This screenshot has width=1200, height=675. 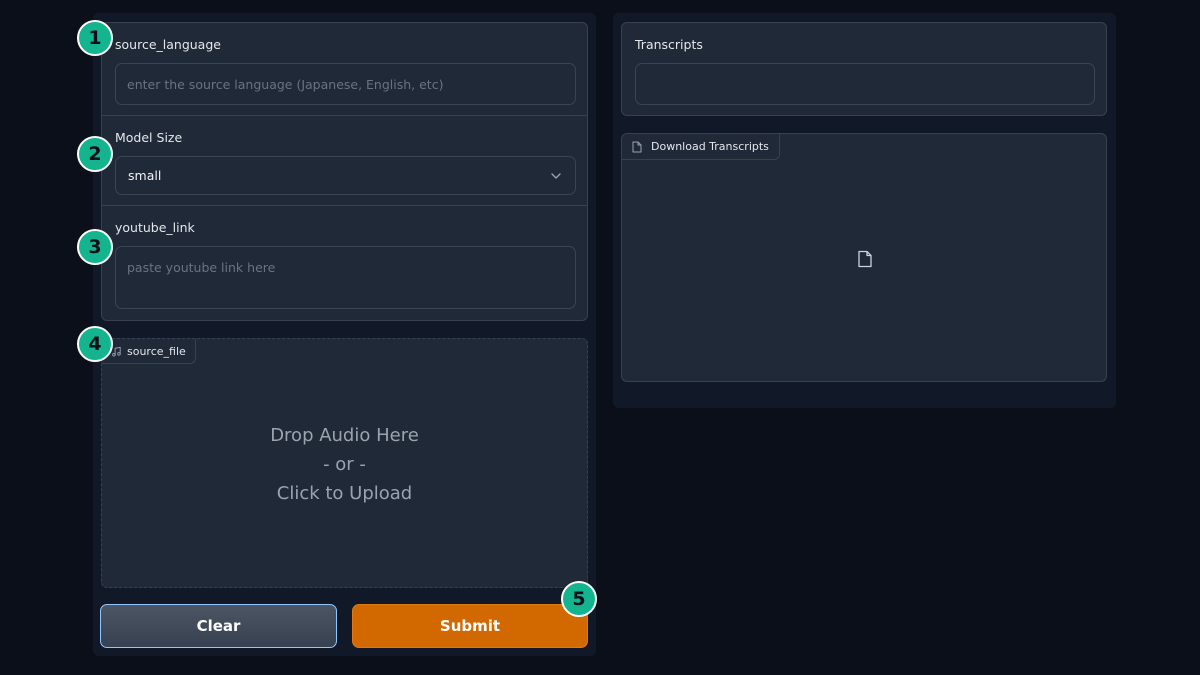 What do you see at coordinates (345, 277) in the screenshot?
I see `youtube-link-input` at bounding box center [345, 277].